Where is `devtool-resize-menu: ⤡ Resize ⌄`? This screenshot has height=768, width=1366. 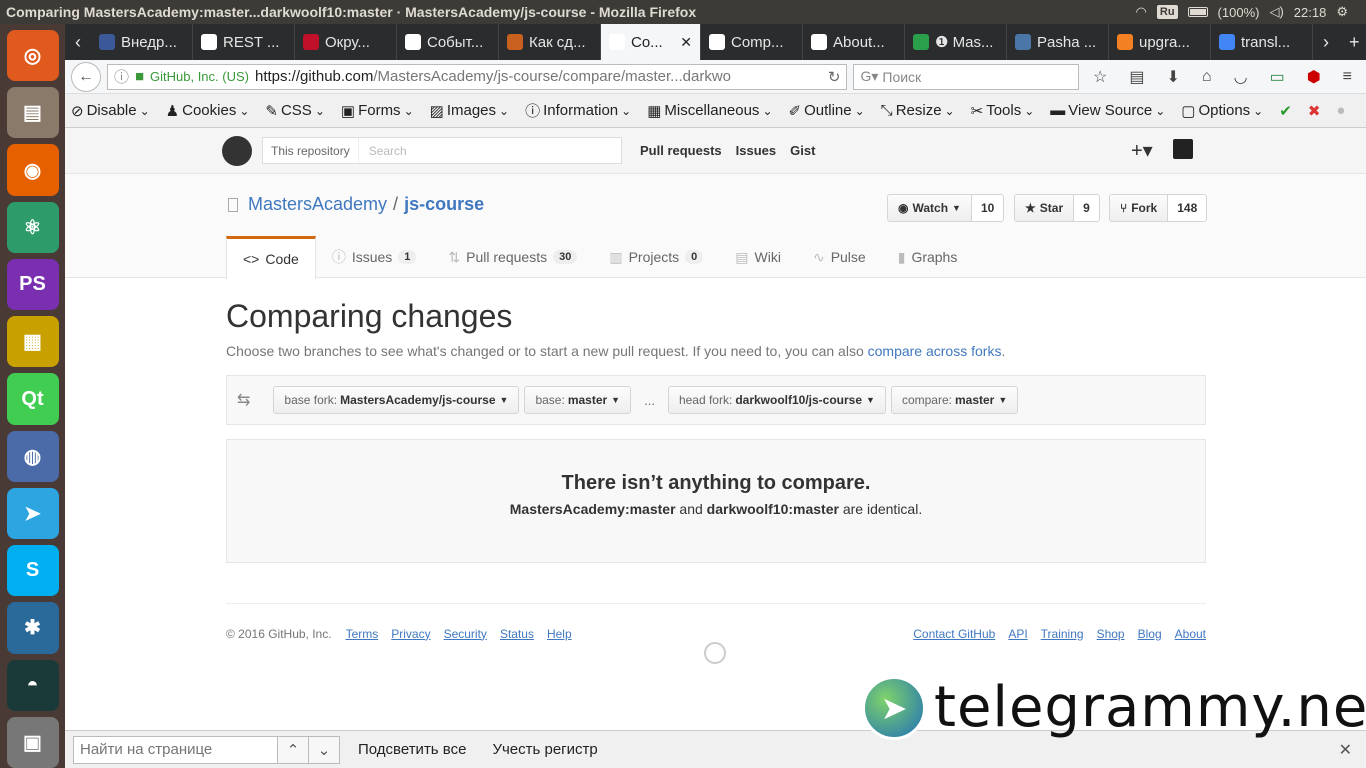
devtool-resize-menu: ⤡ Resize ⌄ is located at coordinates (918, 110).